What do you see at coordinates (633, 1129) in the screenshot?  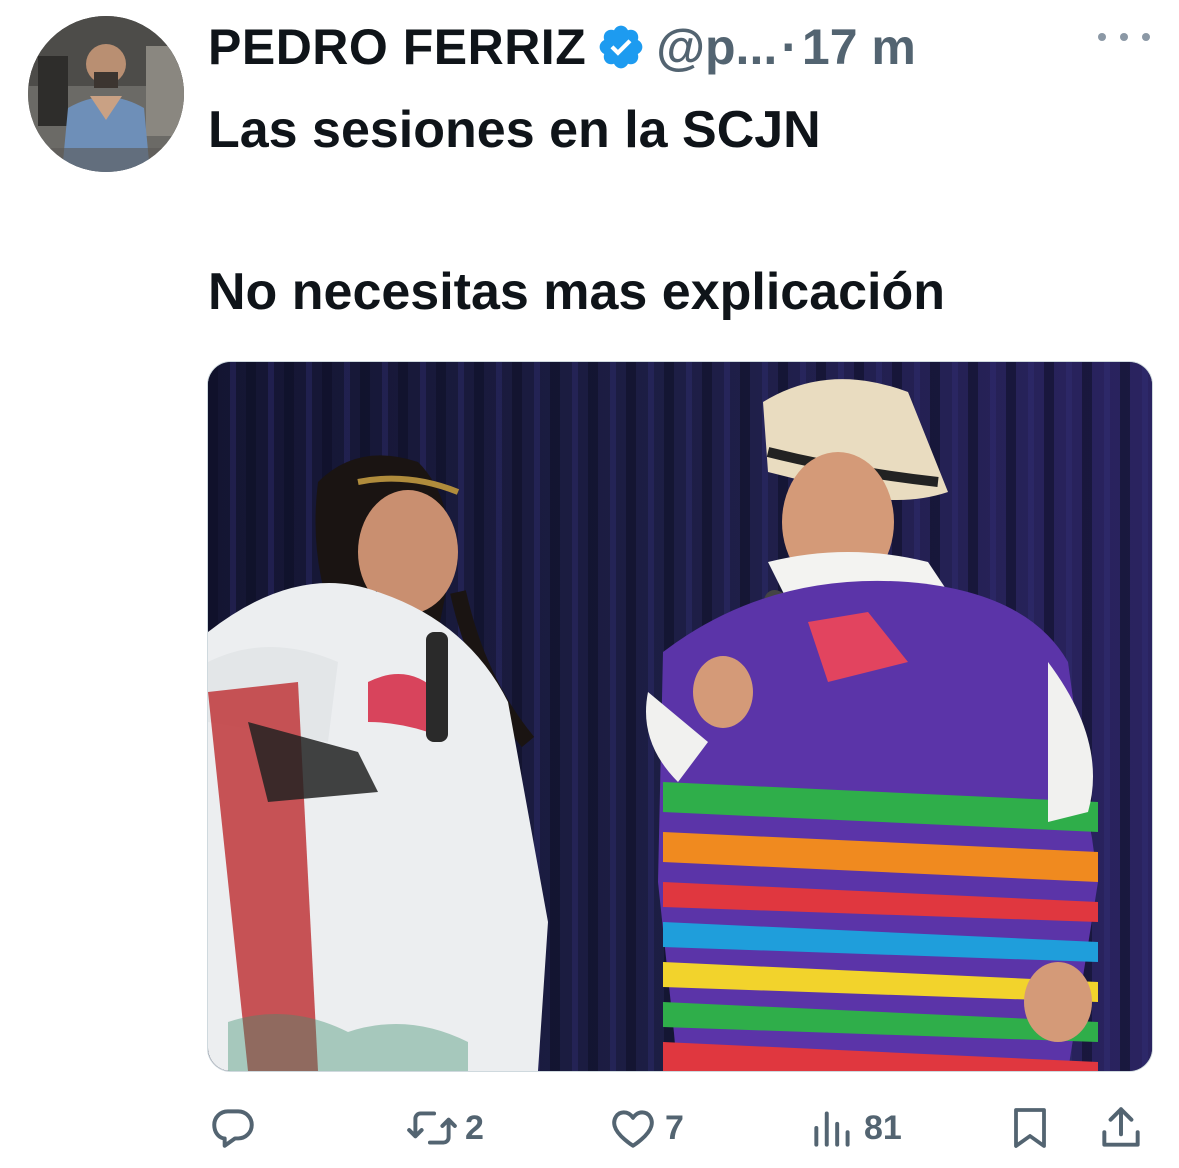 I see `heart-icon` at bounding box center [633, 1129].